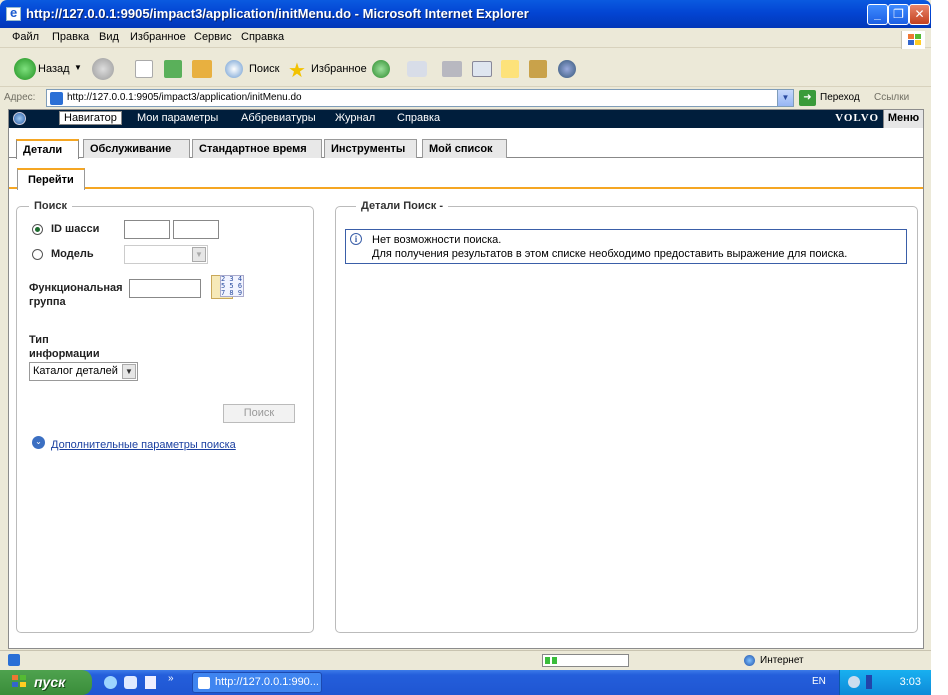  Describe the element at coordinates (370, 148) in the screenshot. I see `tab-tools: Инструменты` at that location.